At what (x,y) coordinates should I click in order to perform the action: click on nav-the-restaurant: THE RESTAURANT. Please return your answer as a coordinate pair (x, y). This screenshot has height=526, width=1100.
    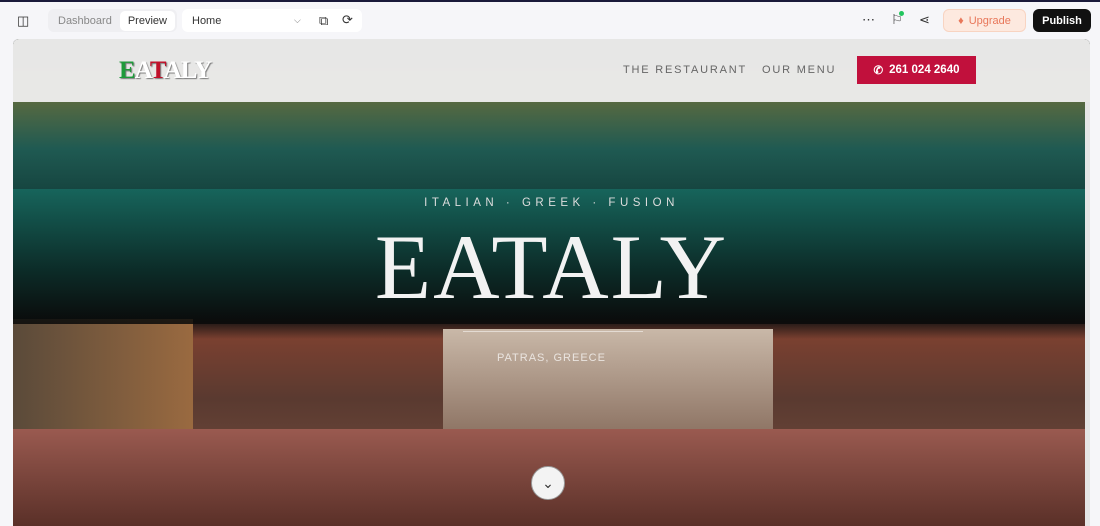
    Looking at the image, I should click on (685, 70).